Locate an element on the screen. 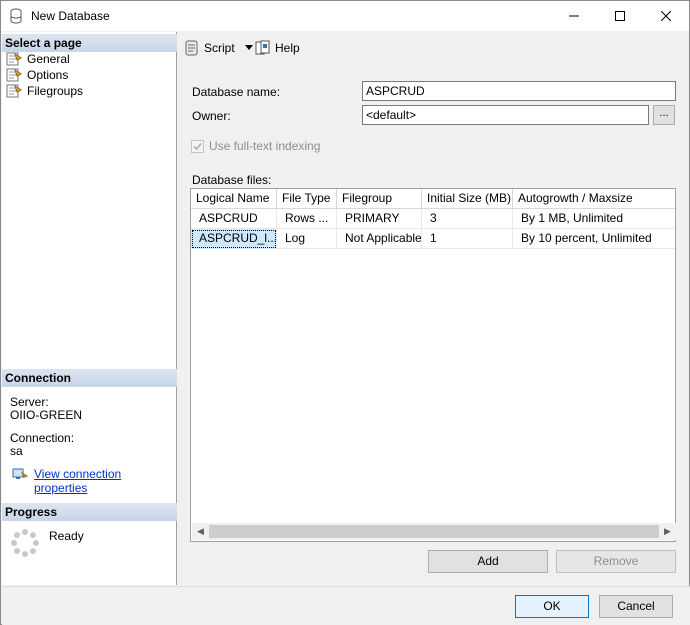 This screenshot has width=690, height=625. maximize-icon is located at coordinates (620, 16).